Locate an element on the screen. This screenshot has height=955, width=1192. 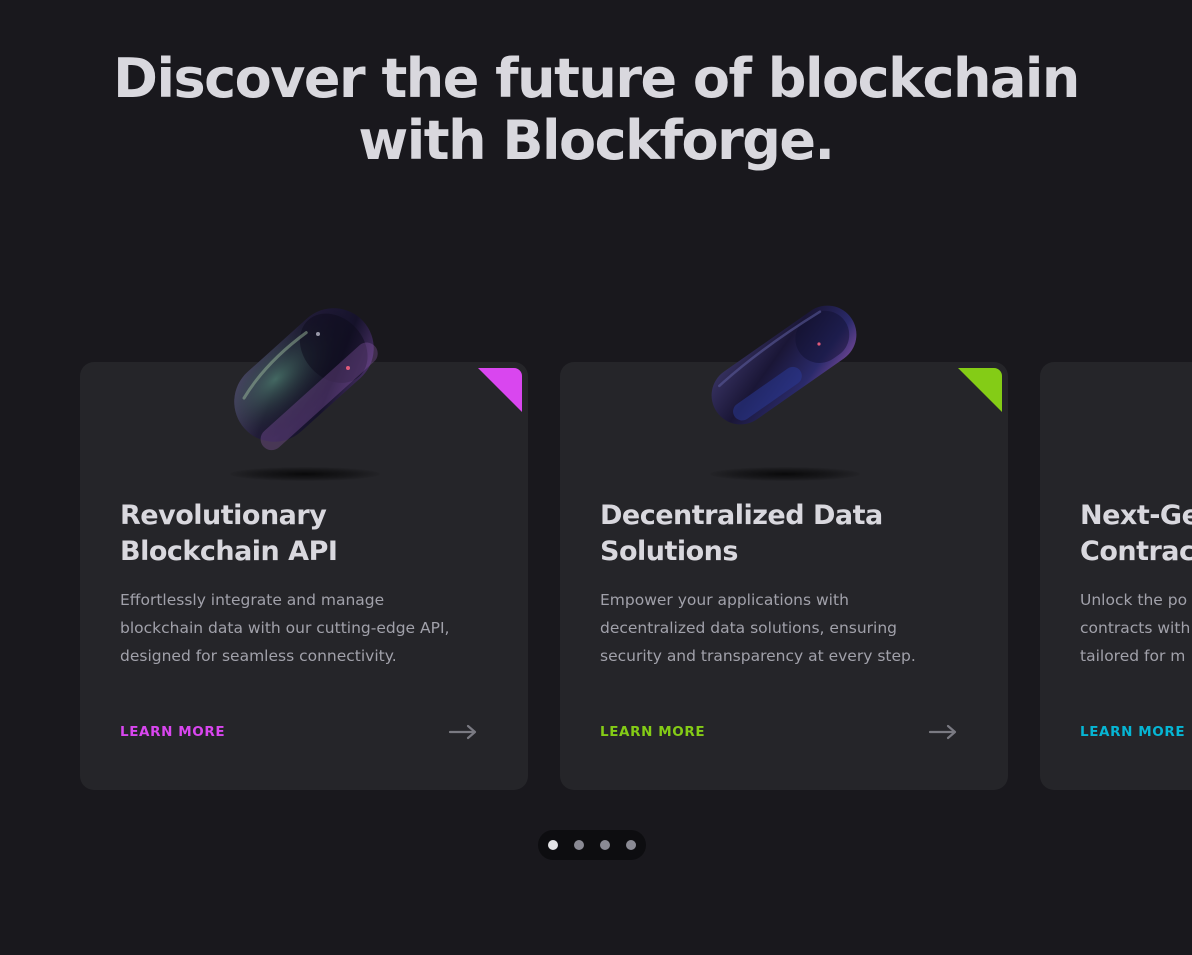
carousel-pagination is located at coordinates (592, 845).